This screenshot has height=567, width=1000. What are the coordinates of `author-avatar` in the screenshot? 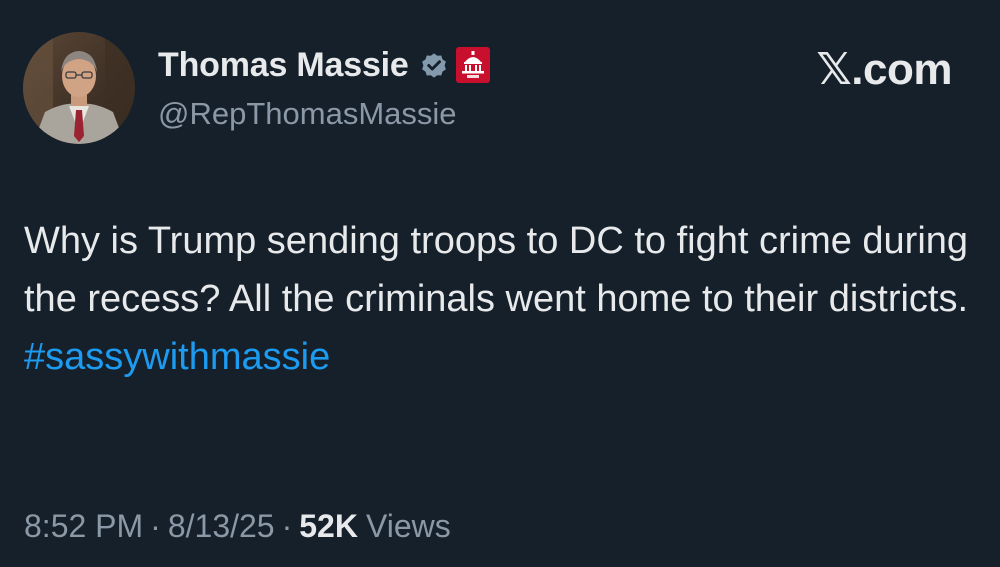 It's located at (79, 88).